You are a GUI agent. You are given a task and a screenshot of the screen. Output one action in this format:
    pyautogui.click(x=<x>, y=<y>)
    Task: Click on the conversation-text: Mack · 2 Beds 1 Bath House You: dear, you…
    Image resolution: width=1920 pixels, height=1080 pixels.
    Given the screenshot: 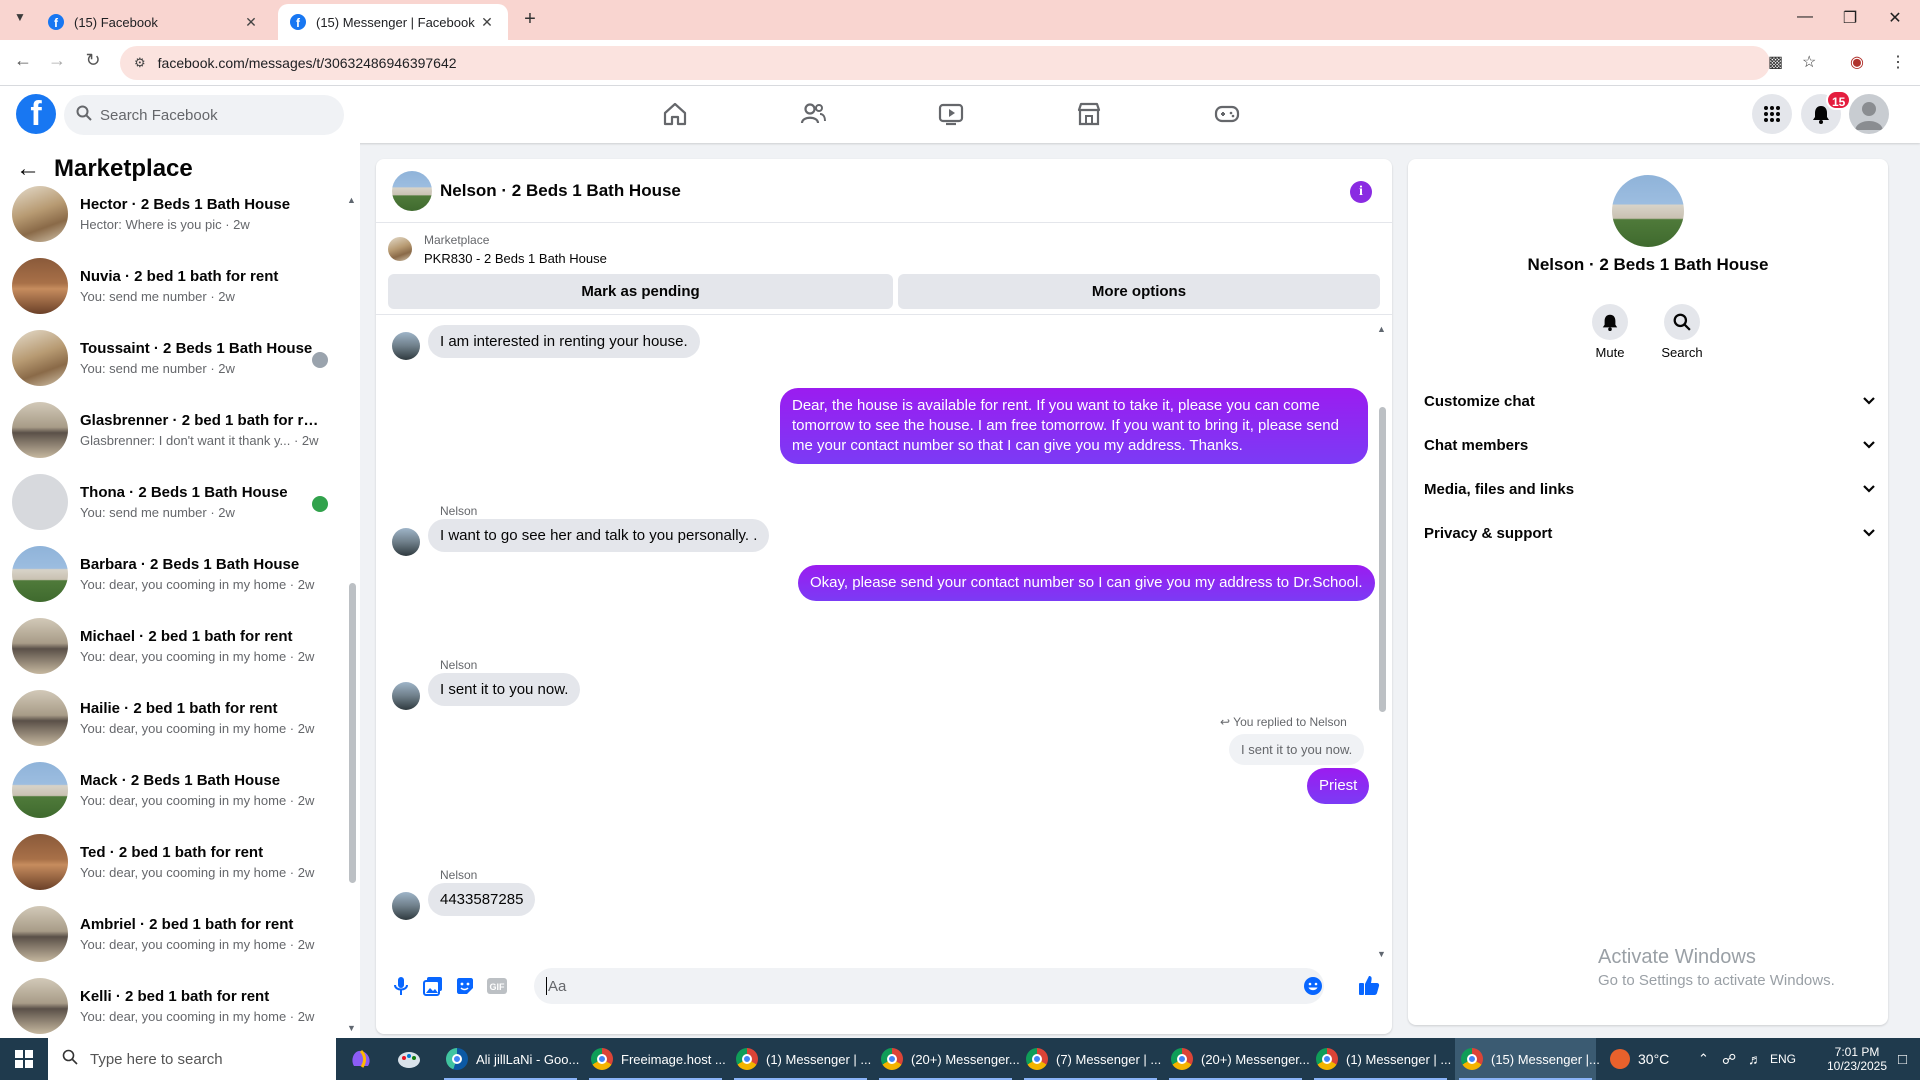 What is the action you would take?
    pyautogui.click(x=200, y=790)
    